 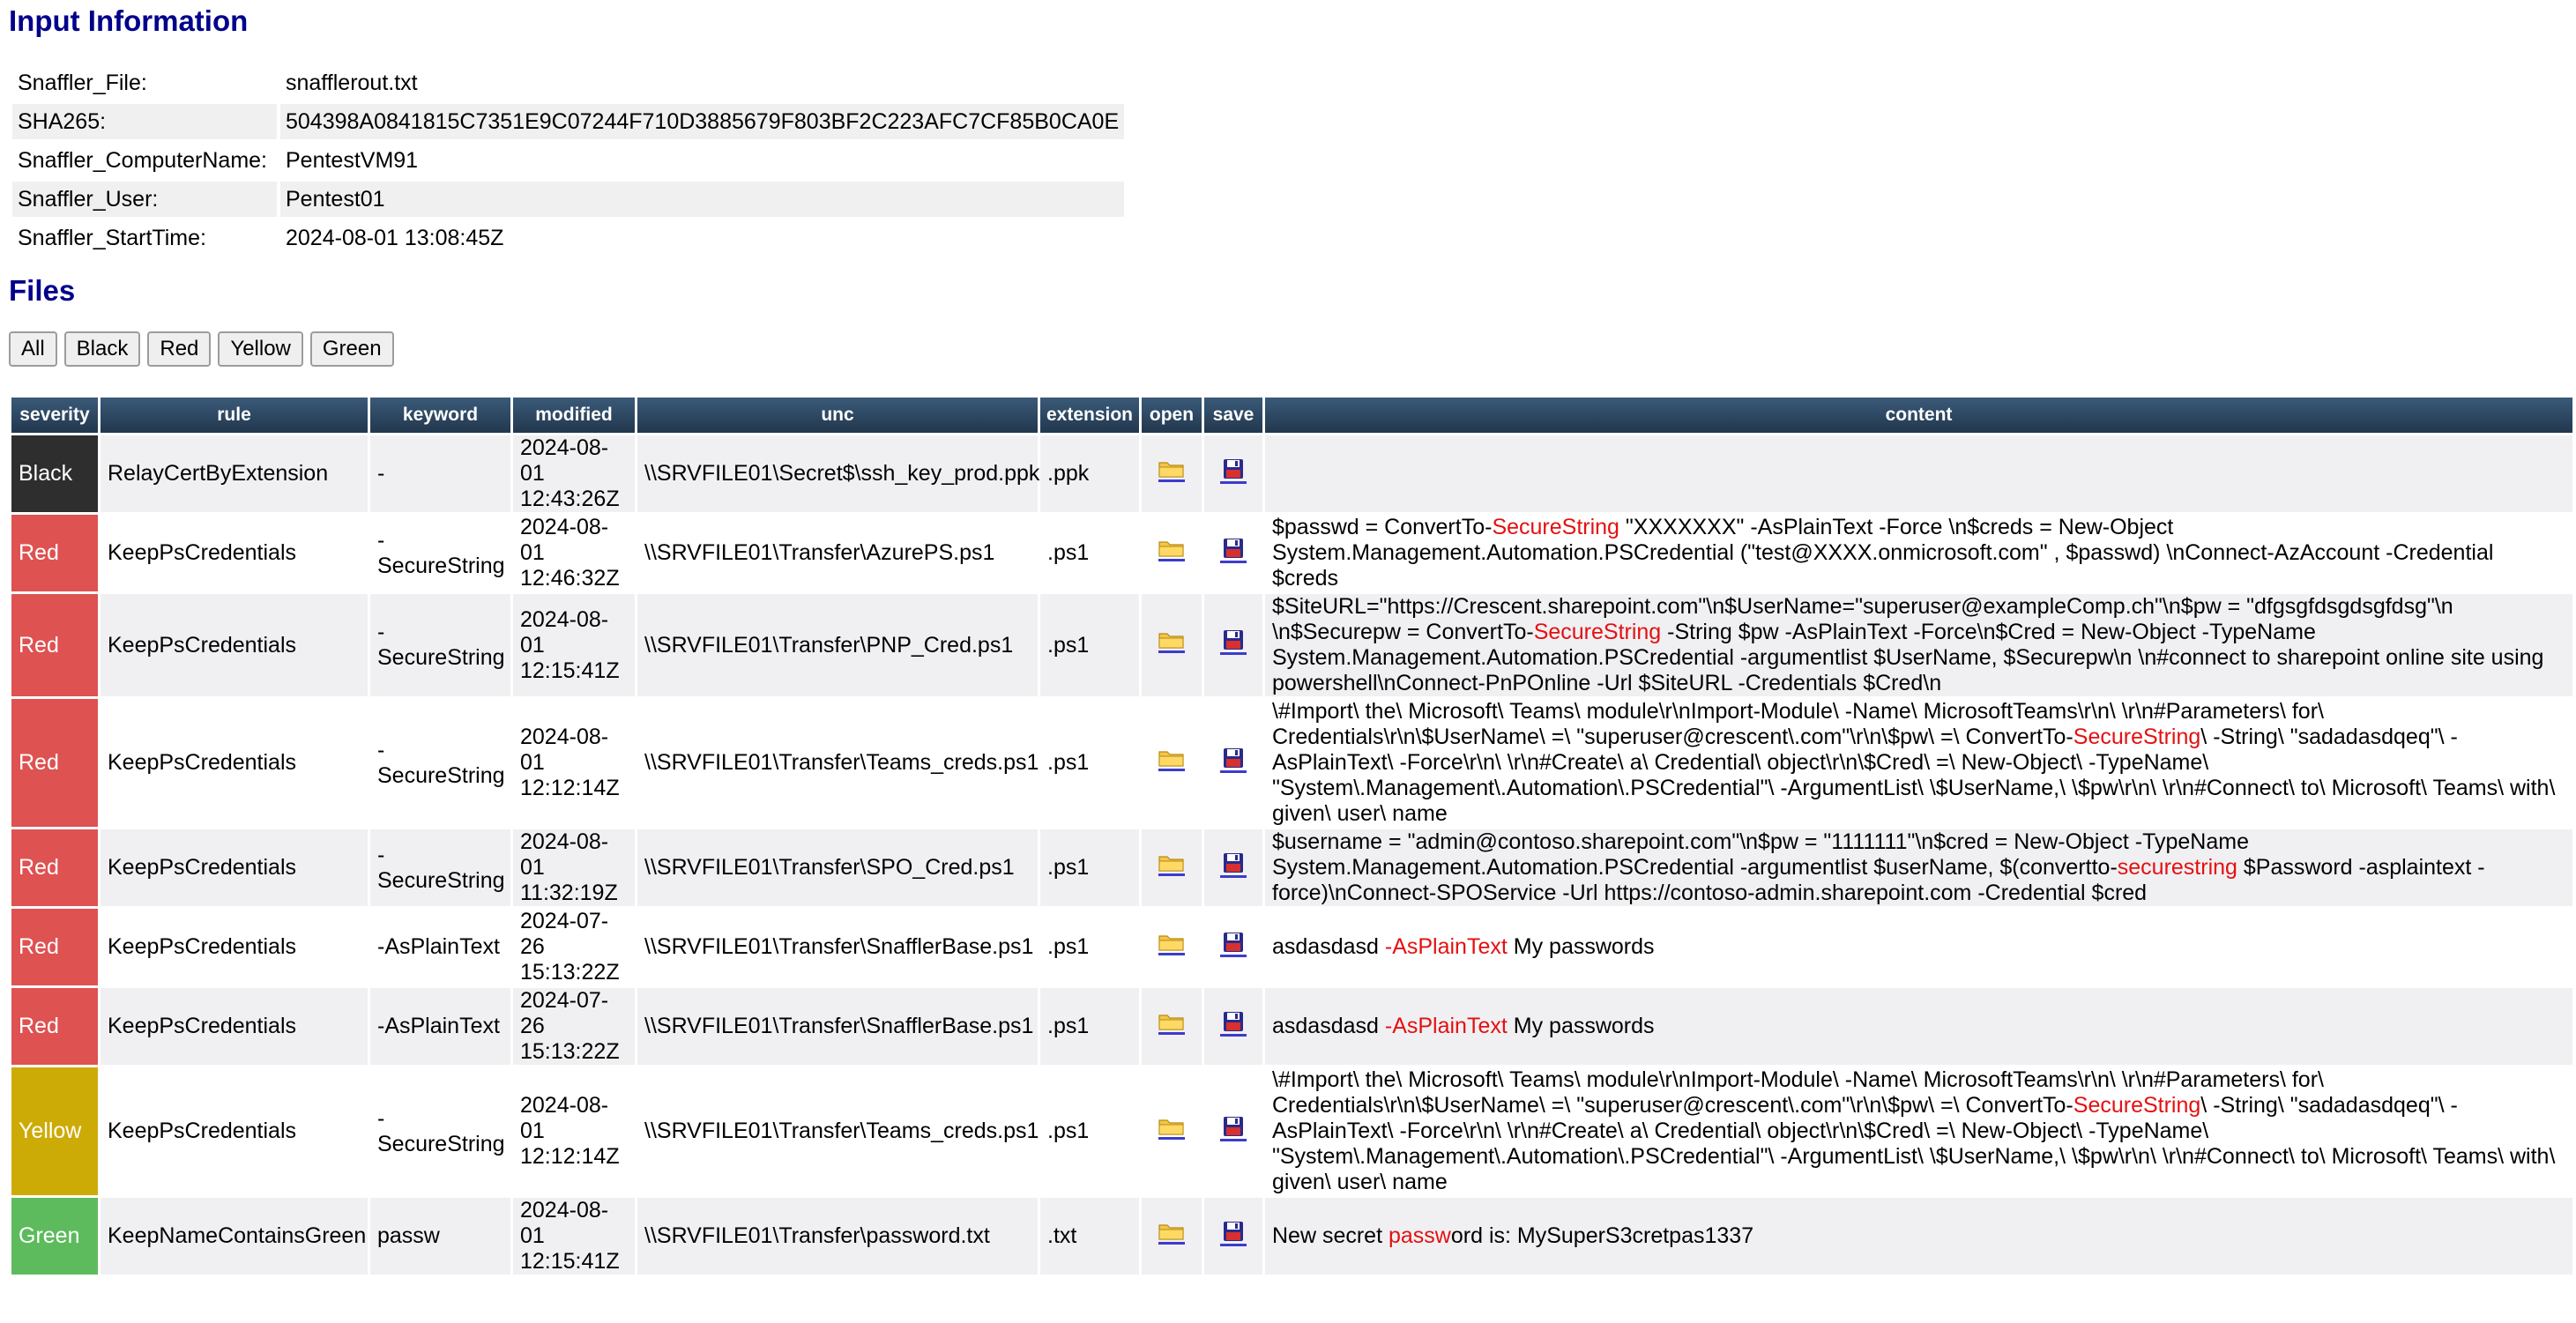 What do you see at coordinates (112, 237) in the screenshot?
I see `info-key: Snaffler_StartTime:` at bounding box center [112, 237].